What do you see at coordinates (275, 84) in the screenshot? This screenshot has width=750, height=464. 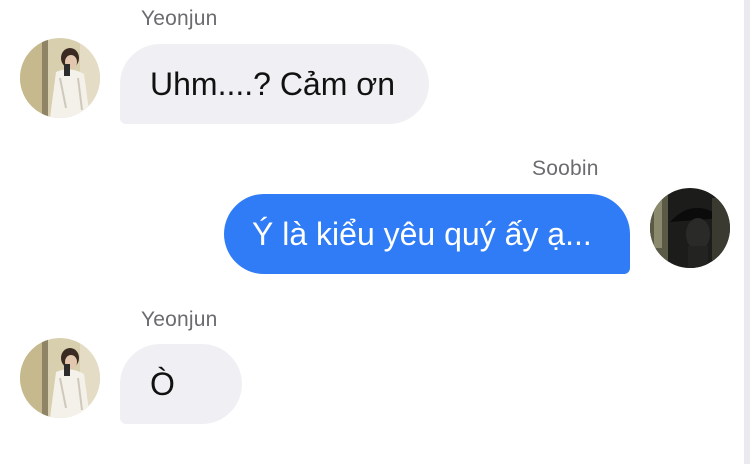 I see `message-bubble-incoming: Uhm....? Cảm ơn` at bounding box center [275, 84].